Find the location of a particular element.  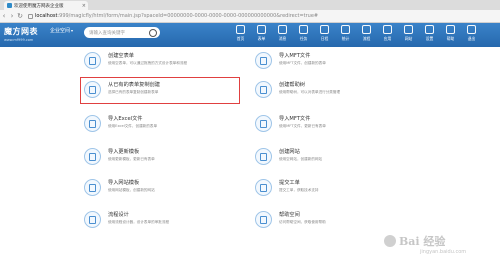

option-desc: 使用MFT文件，更新已有表单 is located at coordinates (302, 126).